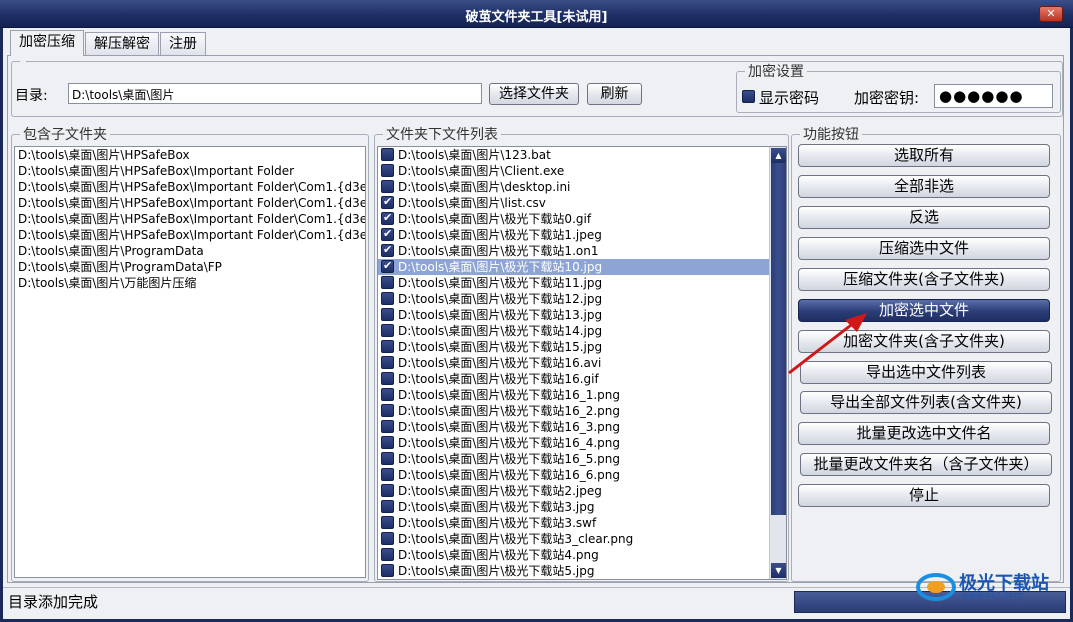 This screenshot has width=1073, height=622. Describe the element at coordinates (534, 94) in the screenshot. I see `browse-folder-button: 选择文件夹` at that location.